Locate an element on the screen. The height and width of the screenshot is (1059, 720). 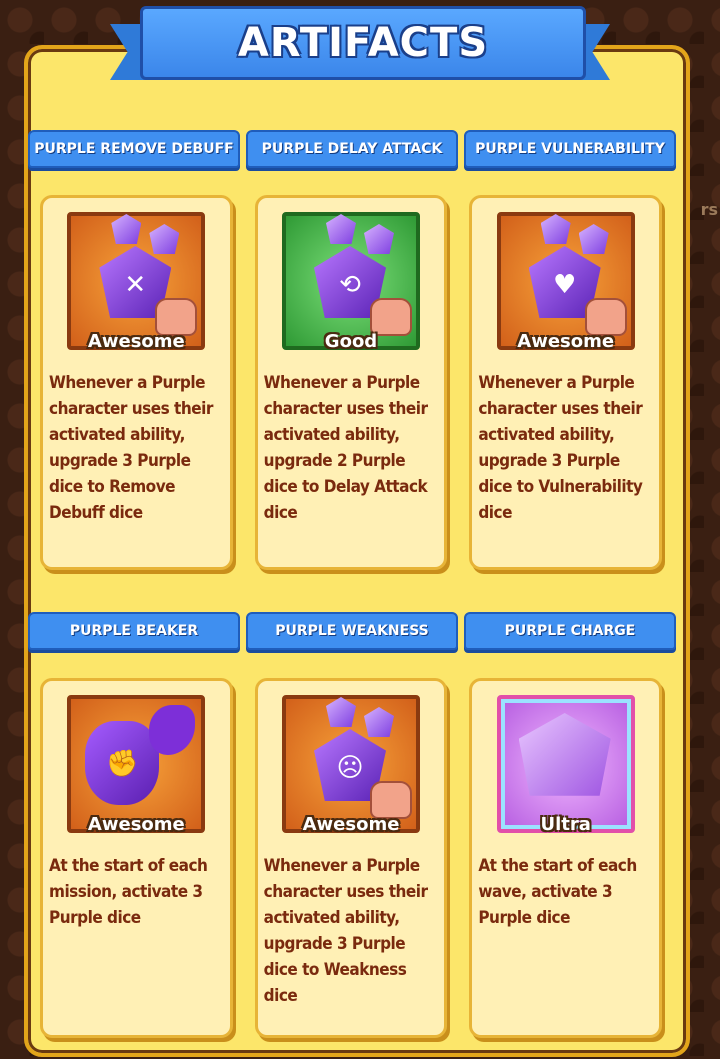
artifact-name-tab: PURPLE REMOVE DEBUFF is located at coordinates (134, 149).